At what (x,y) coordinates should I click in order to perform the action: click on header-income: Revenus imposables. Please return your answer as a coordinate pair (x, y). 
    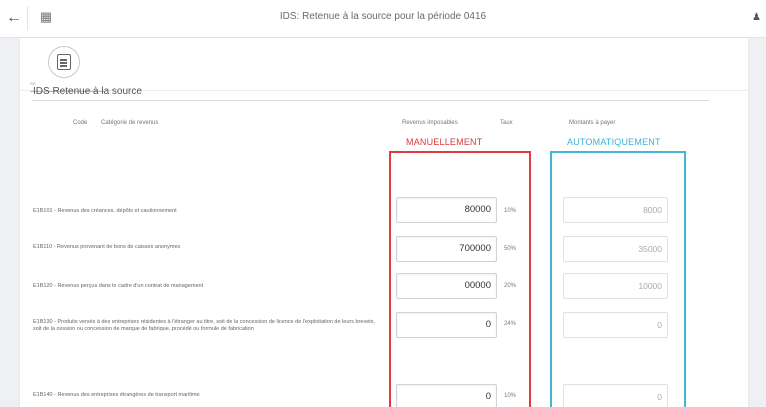
    Looking at the image, I should click on (430, 123).